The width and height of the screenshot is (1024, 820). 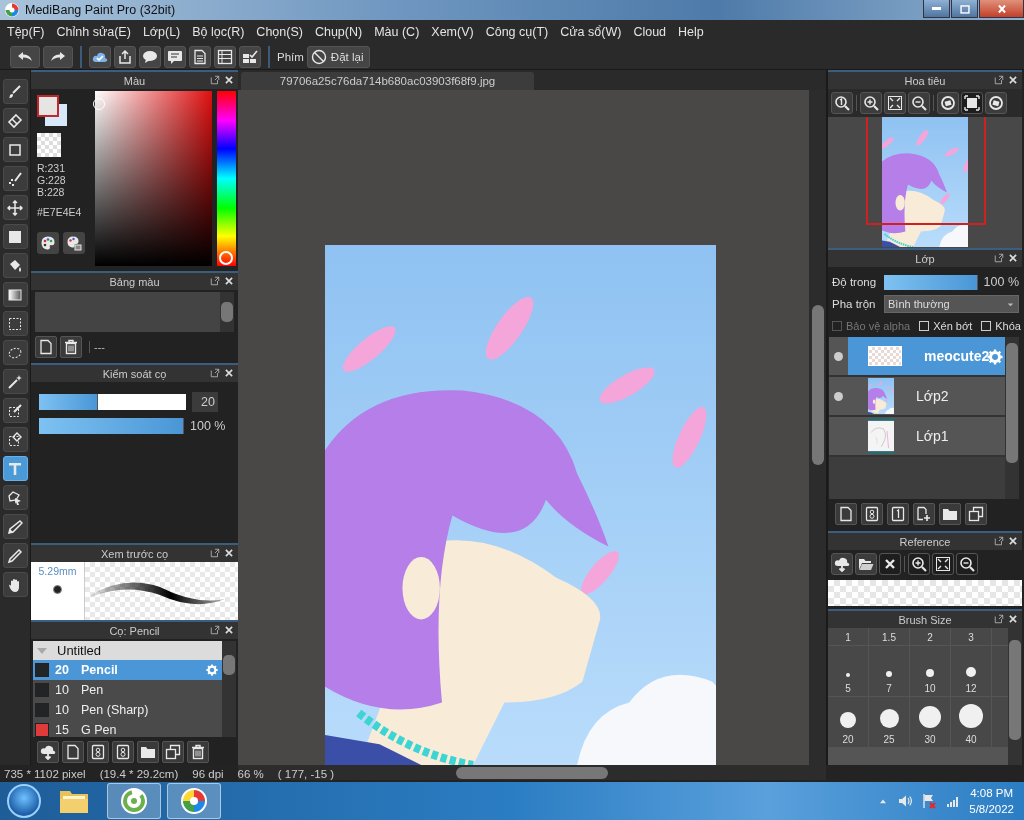 I want to click on brush-size-option: 1.5, so click(x=889, y=636).